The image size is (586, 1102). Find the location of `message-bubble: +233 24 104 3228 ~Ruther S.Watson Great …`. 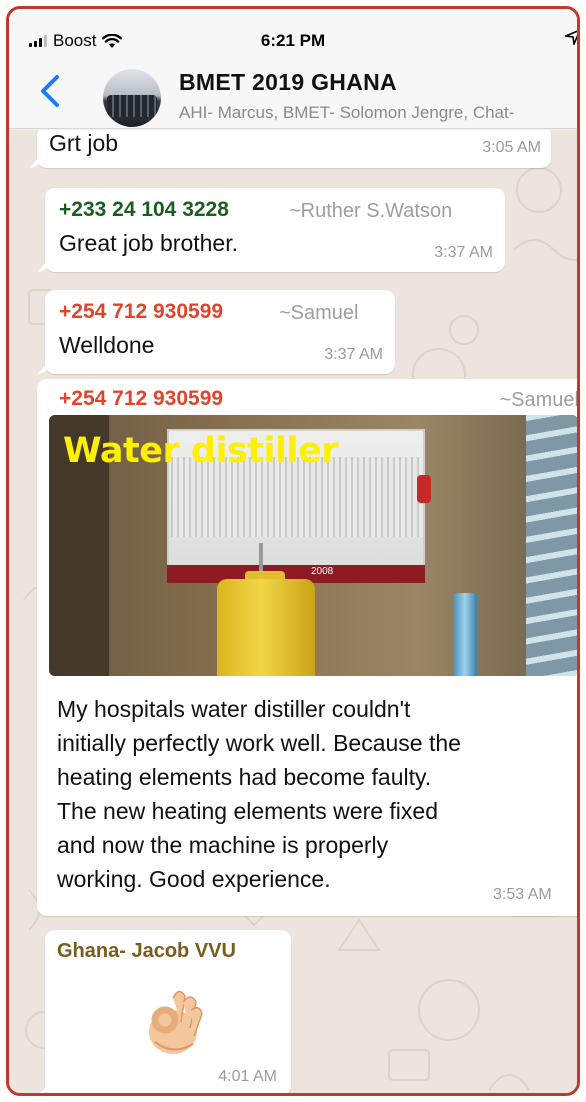

message-bubble: +233 24 104 3228 ~Ruther S.Watson Great … is located at coordinates (275, 230).